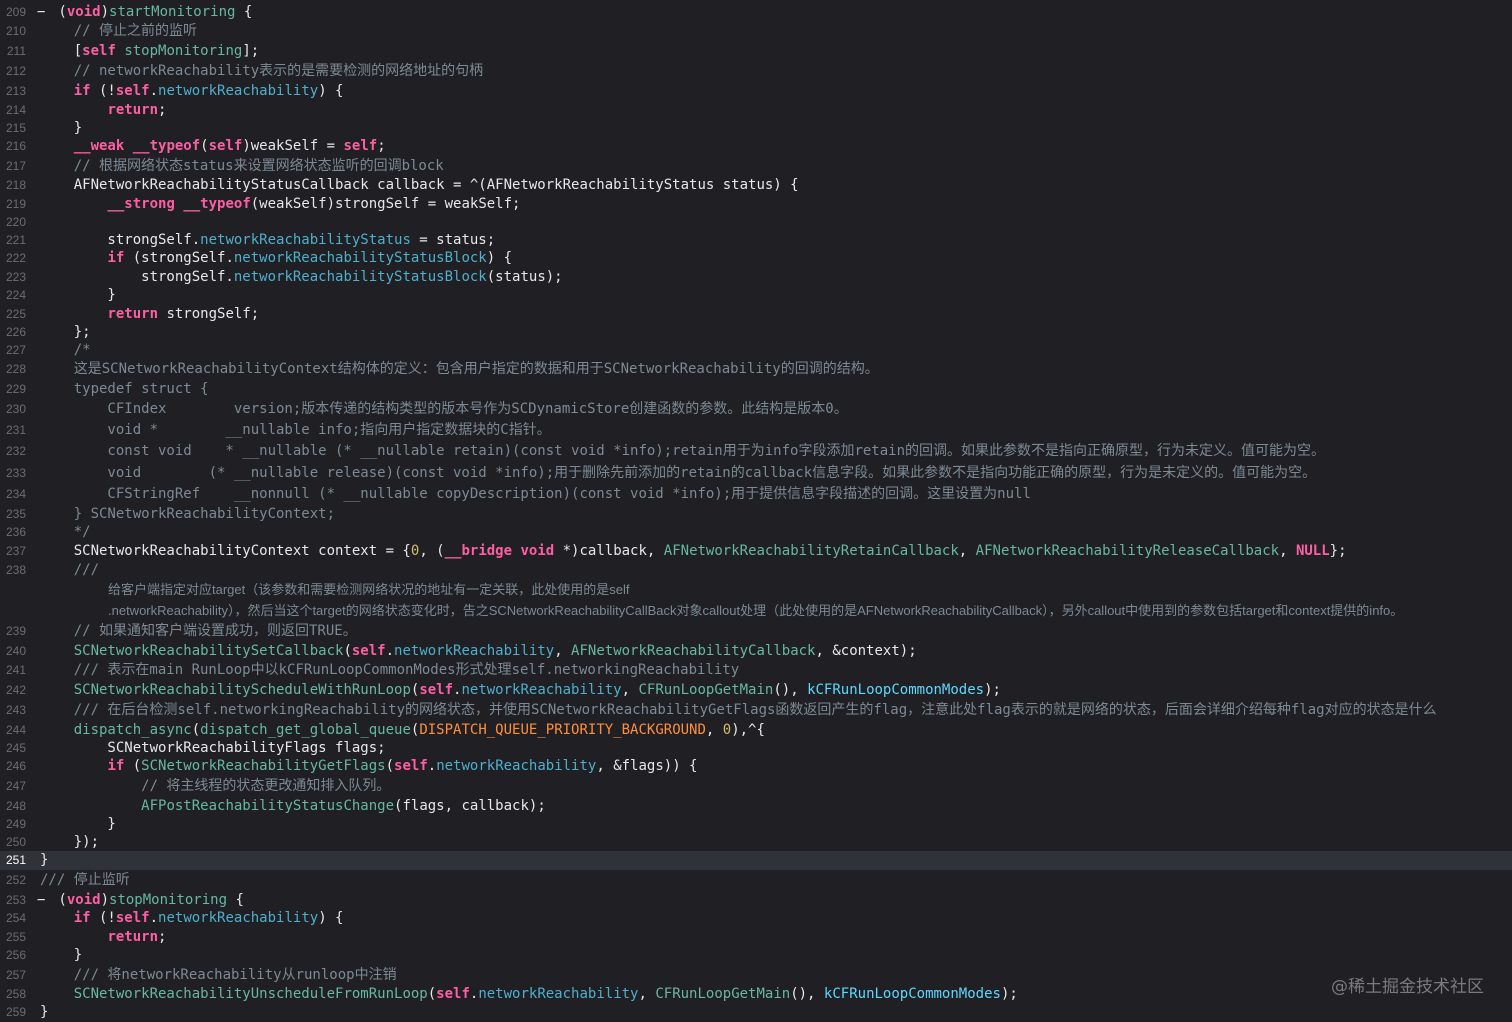 The width and height of the screenshot is (1512, 1022). Describe the element at coordinates (15, 918) in the screenshot. I see `line-number: 254` at that location.